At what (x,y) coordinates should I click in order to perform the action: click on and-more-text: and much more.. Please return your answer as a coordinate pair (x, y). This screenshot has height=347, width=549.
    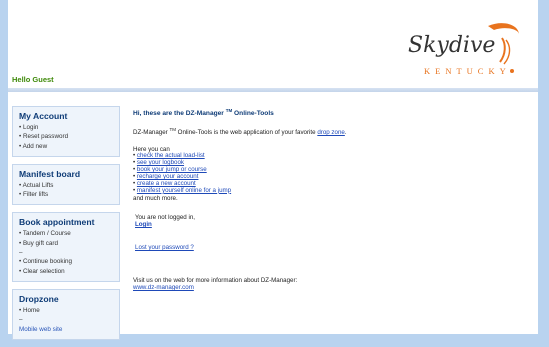
    Looking at the image, I should click on (155, 198).